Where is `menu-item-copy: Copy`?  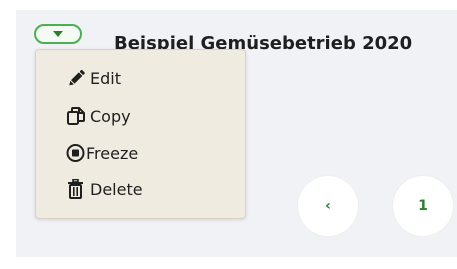 menu-item-copy: Copy is located at coordinates (98, 116).